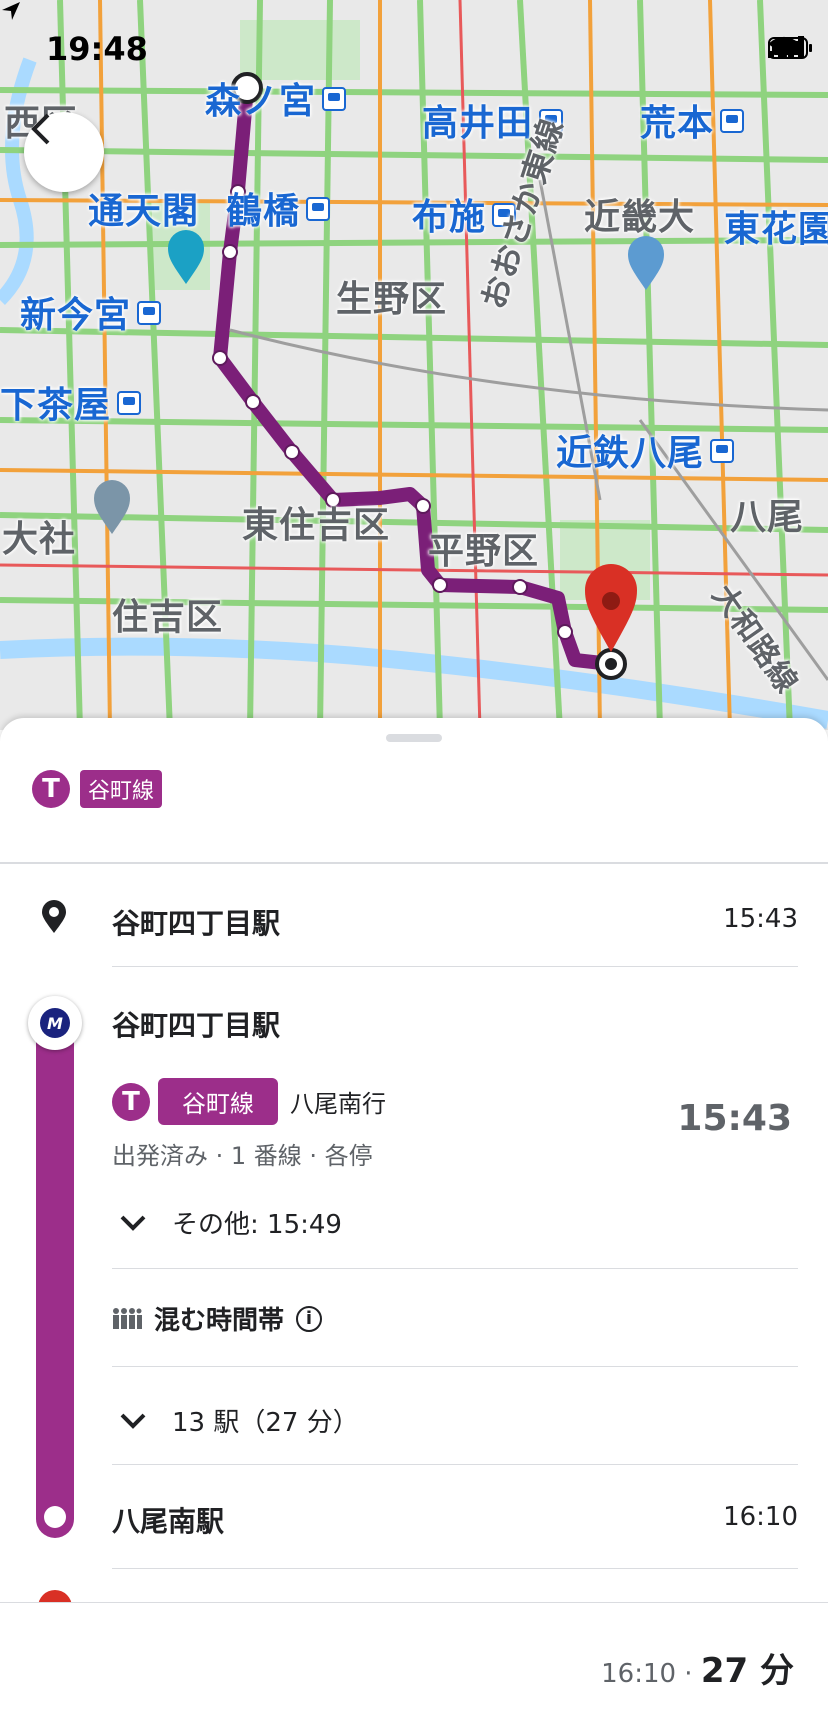 This screenshot has width=828, height=1717. What do you see at coordinates (316, 525) in the screenshot?
I see `map-label: 東住吉区` at bounding box center [316, 525].